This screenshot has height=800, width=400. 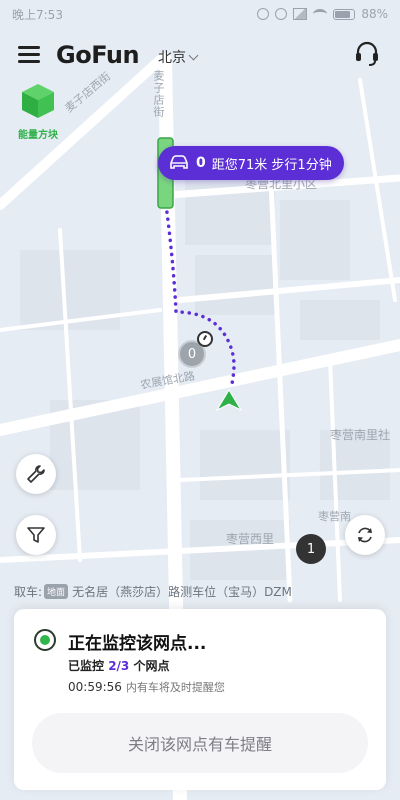 I want to click on alarm-icon, so click(x=263, y=14).